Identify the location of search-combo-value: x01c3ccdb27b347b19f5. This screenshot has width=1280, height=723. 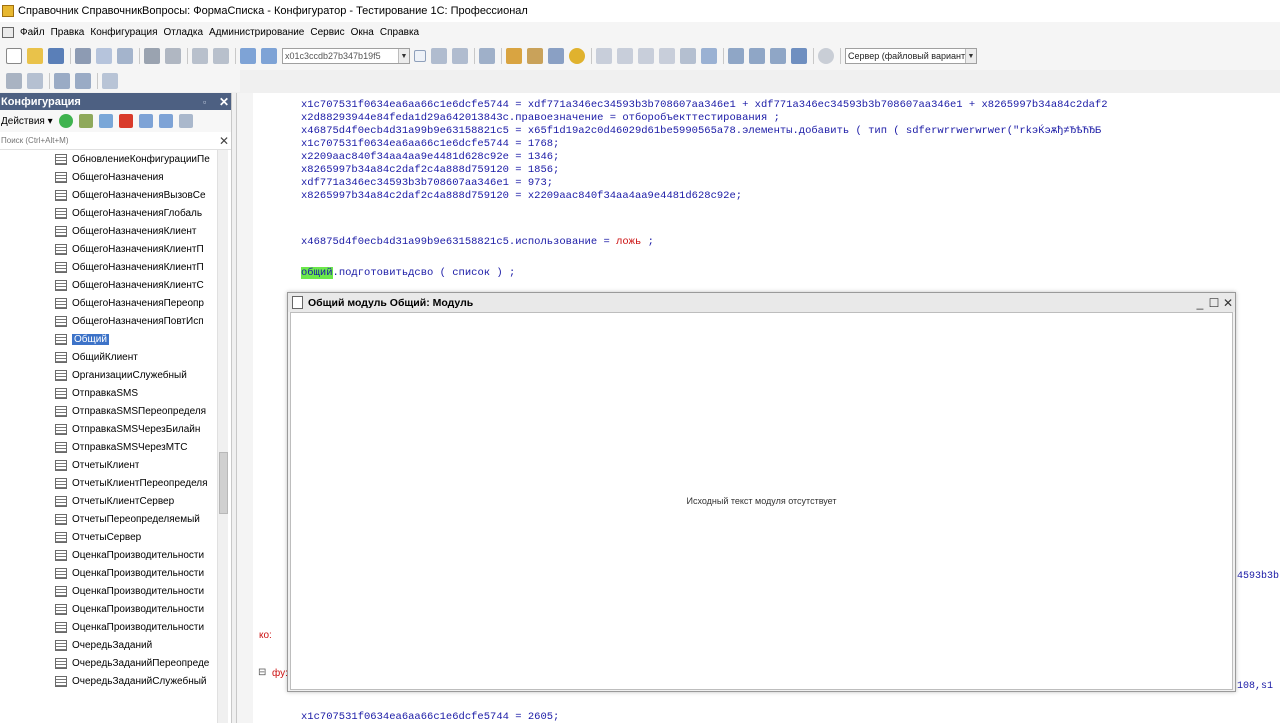
(340, 56).